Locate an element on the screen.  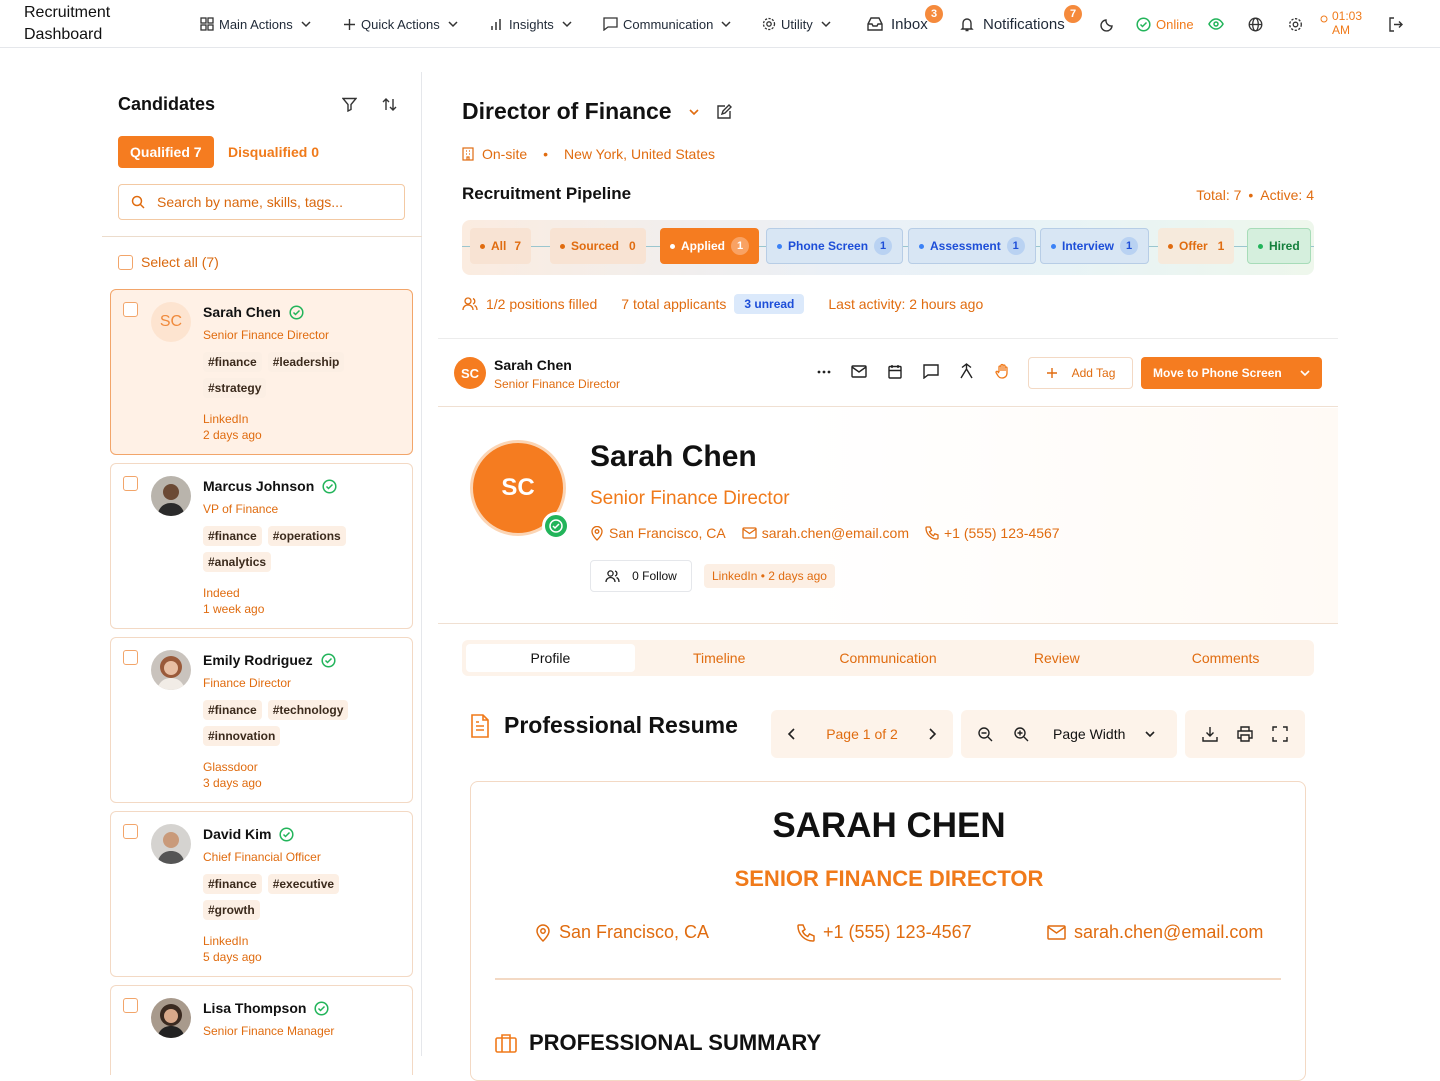
follow-label: 0 Follow is located at coordinates (654, 576).